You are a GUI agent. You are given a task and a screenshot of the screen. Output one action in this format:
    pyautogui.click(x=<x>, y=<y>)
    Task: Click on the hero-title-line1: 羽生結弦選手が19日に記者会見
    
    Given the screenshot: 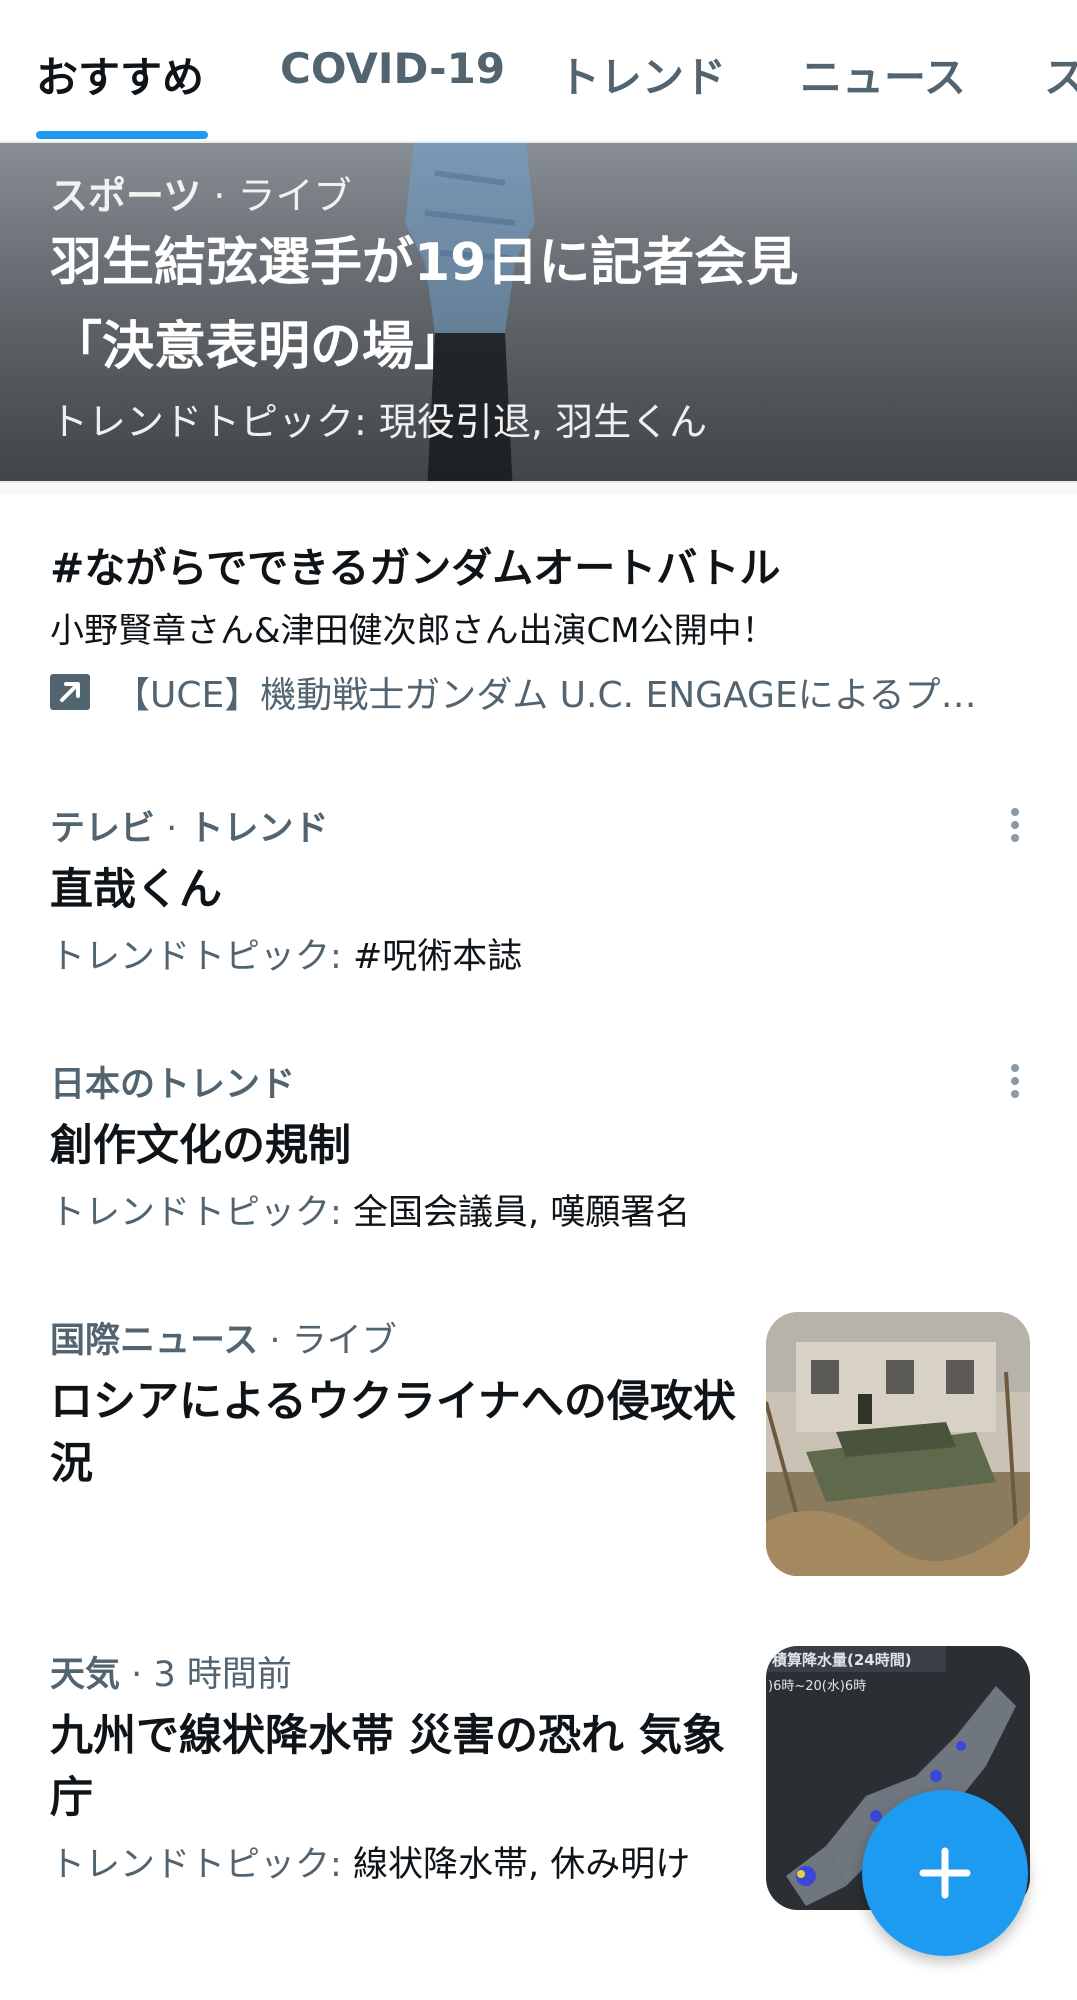 What is the action you would take?
    pyautogui.click(x=424, y=263)
    